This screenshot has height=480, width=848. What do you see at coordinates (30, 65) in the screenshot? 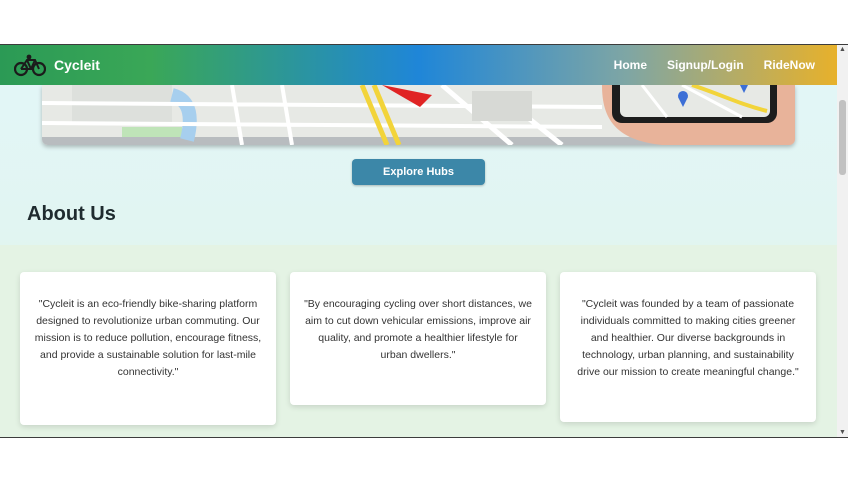
I see `bicycle-icon` at bounding box center [30, 65].